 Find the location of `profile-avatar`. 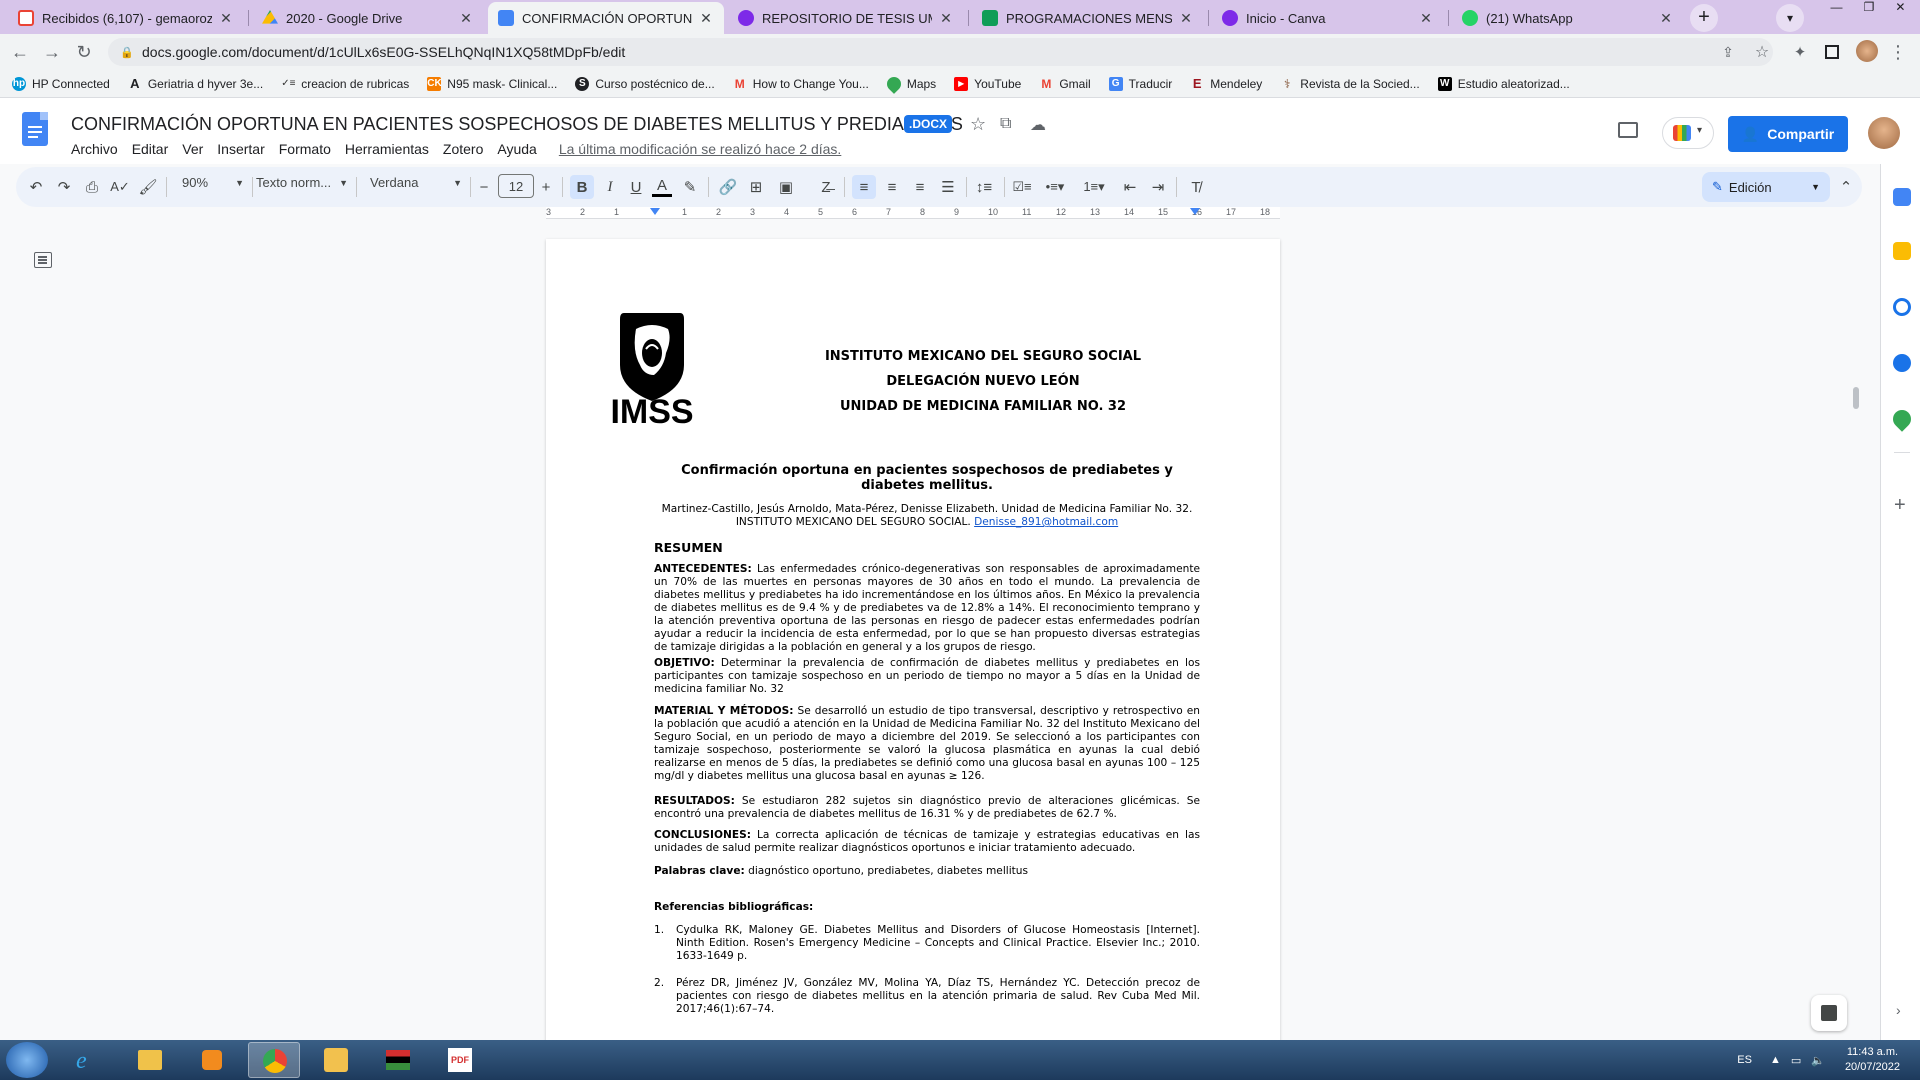

profile-avatar is located at coordinates (1867, 51).